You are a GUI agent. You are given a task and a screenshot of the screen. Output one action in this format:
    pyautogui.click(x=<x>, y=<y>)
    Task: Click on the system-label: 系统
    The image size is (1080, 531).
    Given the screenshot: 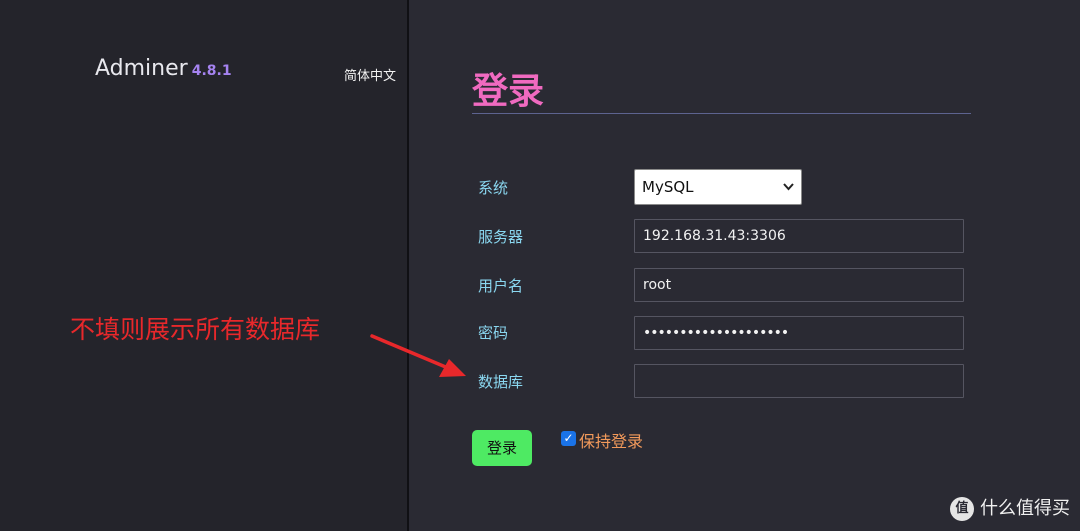 What is the action you would take?
    pyautogui.click(x=493, y=188)
    